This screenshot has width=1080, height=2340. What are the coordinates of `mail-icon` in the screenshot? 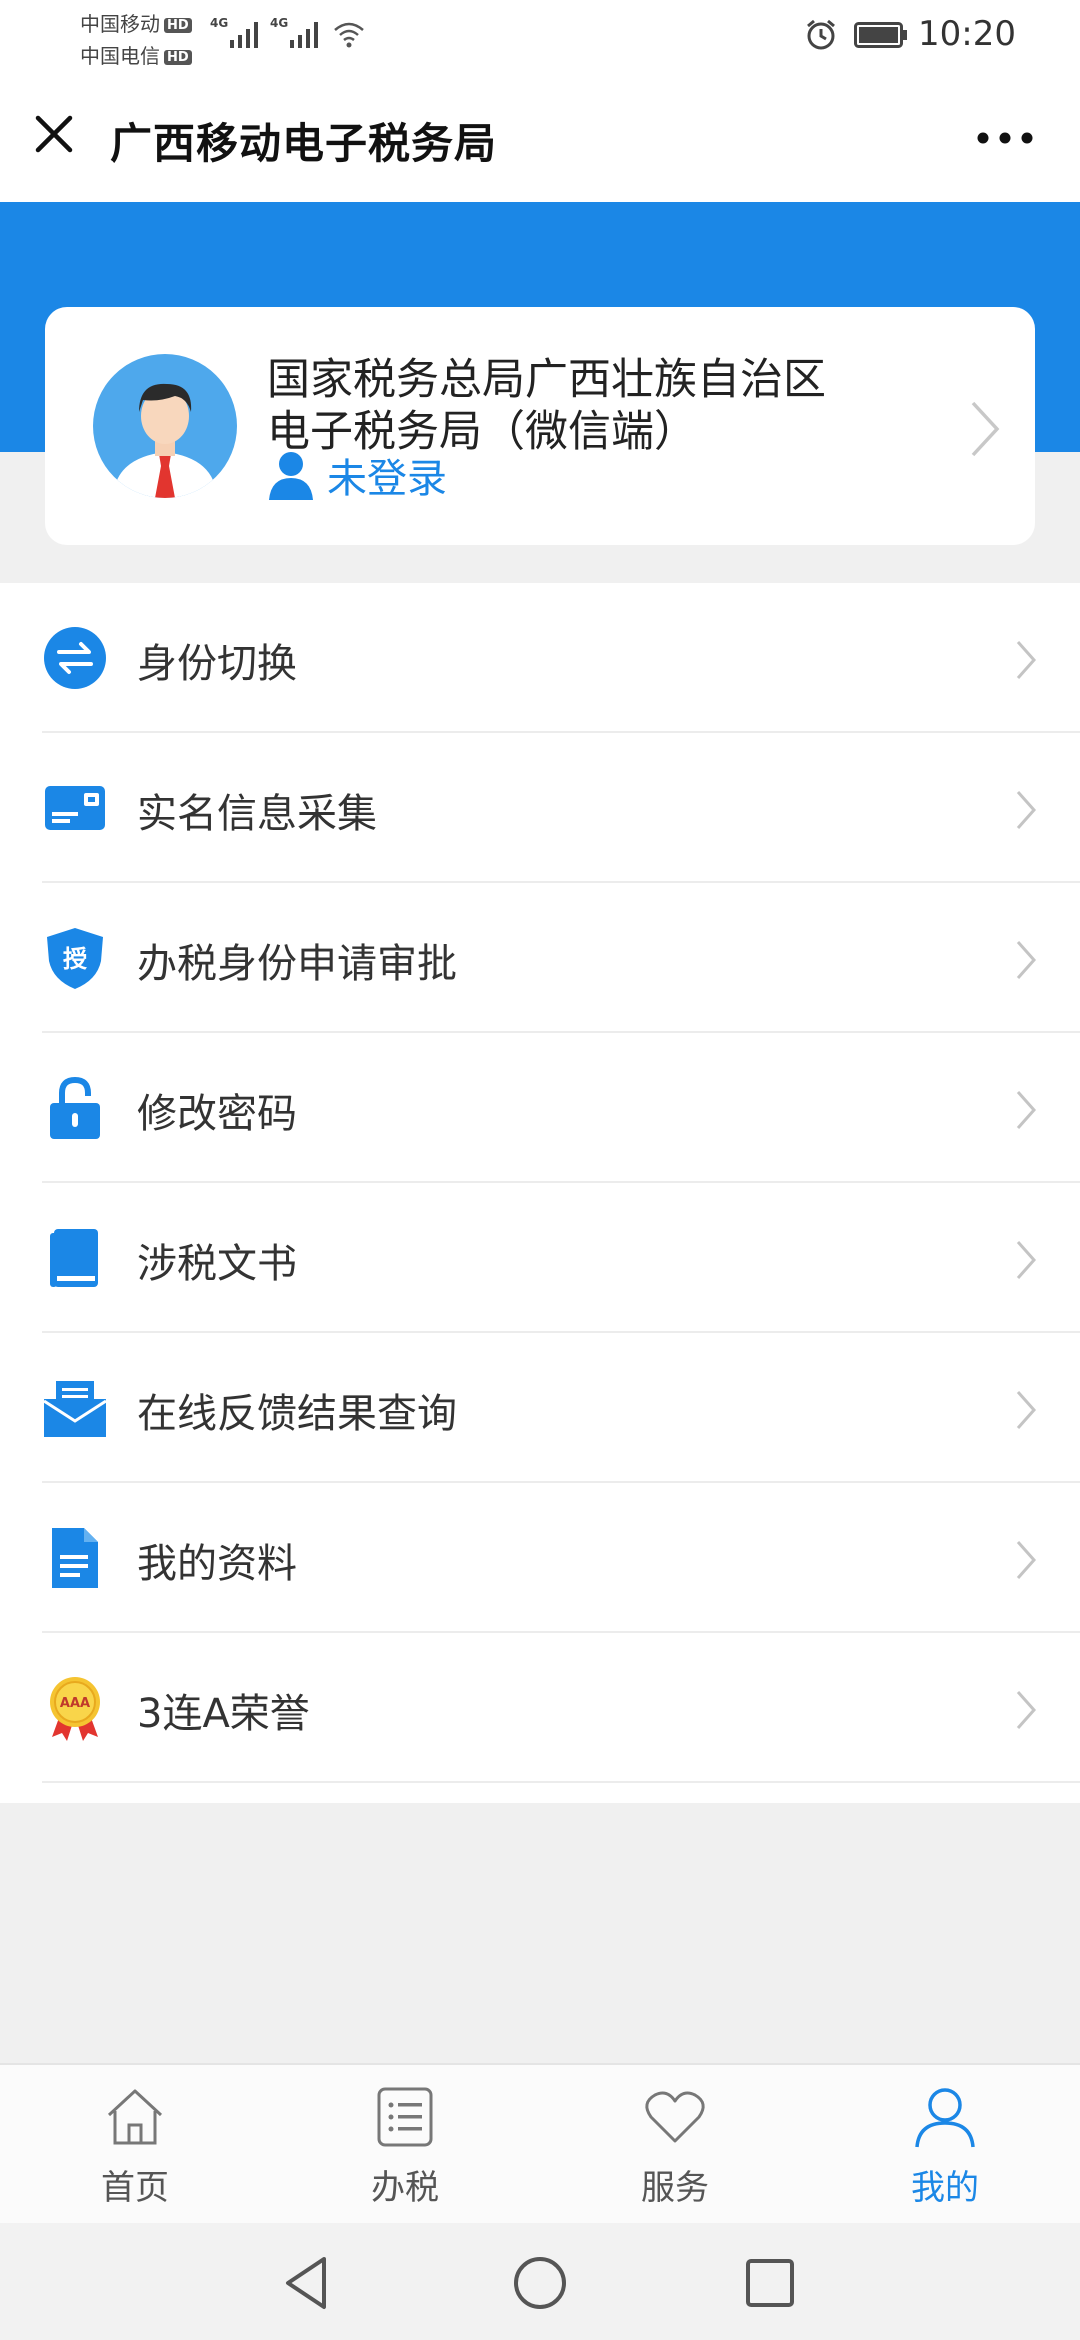 It's located at (75, 1409).